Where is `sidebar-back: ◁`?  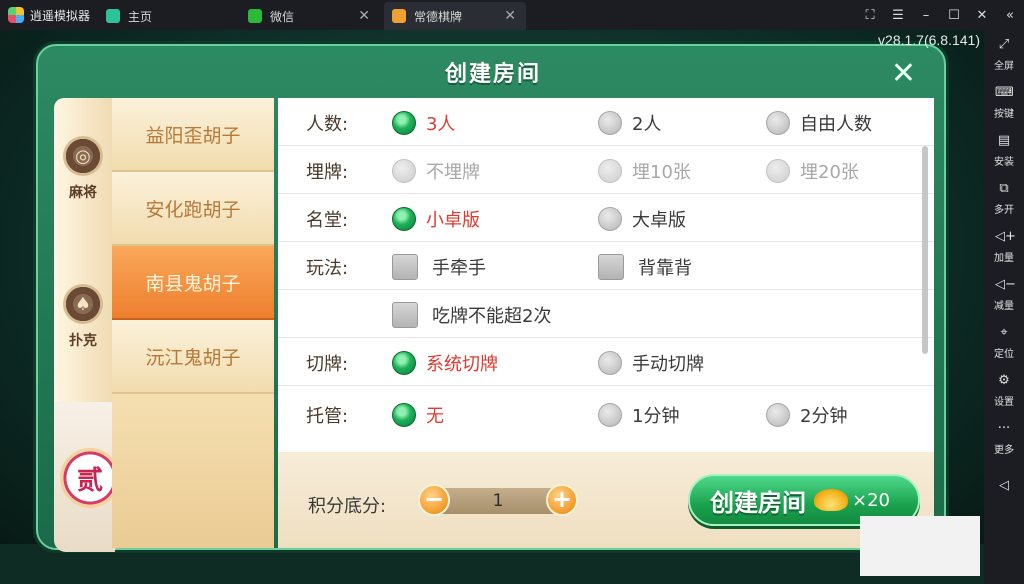 sidebar-back: ◁ is located at coordinates (1004, 488).